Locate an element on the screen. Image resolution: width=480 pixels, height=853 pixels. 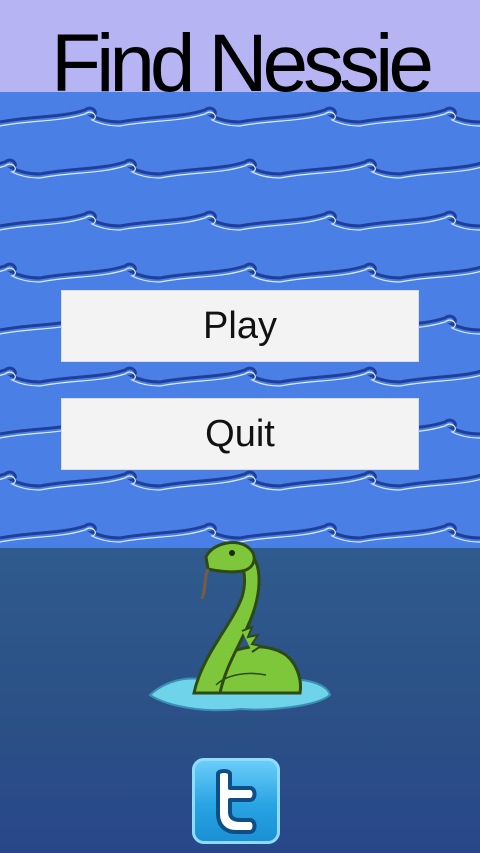
nessie-icon is located at coordinates (240, 626).